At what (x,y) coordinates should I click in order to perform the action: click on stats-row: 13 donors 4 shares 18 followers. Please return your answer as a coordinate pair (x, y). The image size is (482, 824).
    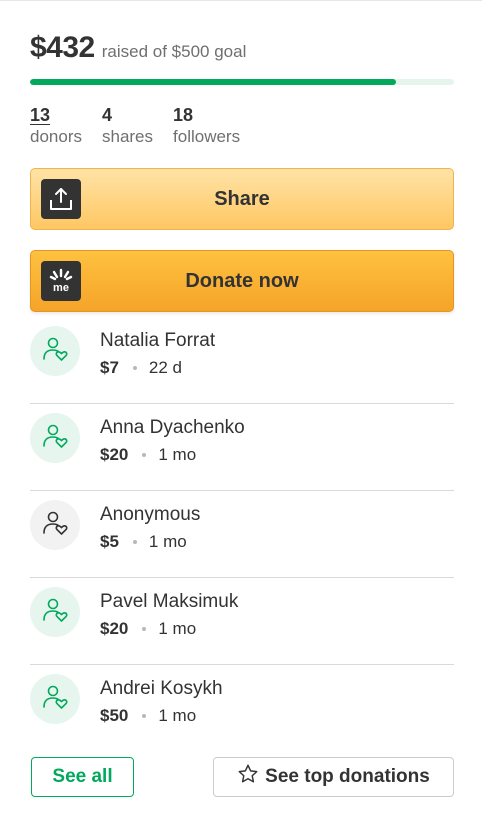
    Looking at the image, I should click on (145, 126).